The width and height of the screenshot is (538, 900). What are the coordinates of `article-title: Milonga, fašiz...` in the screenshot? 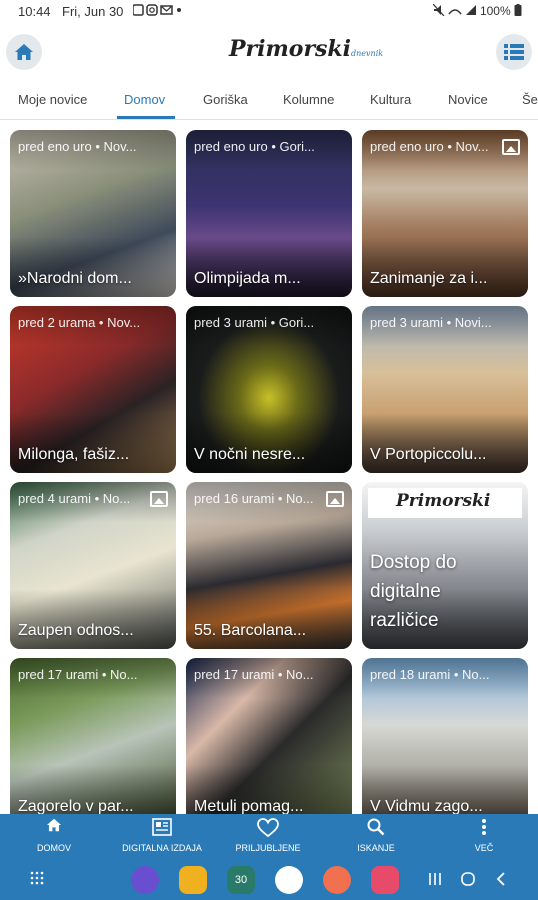 It's located at (74, 454).